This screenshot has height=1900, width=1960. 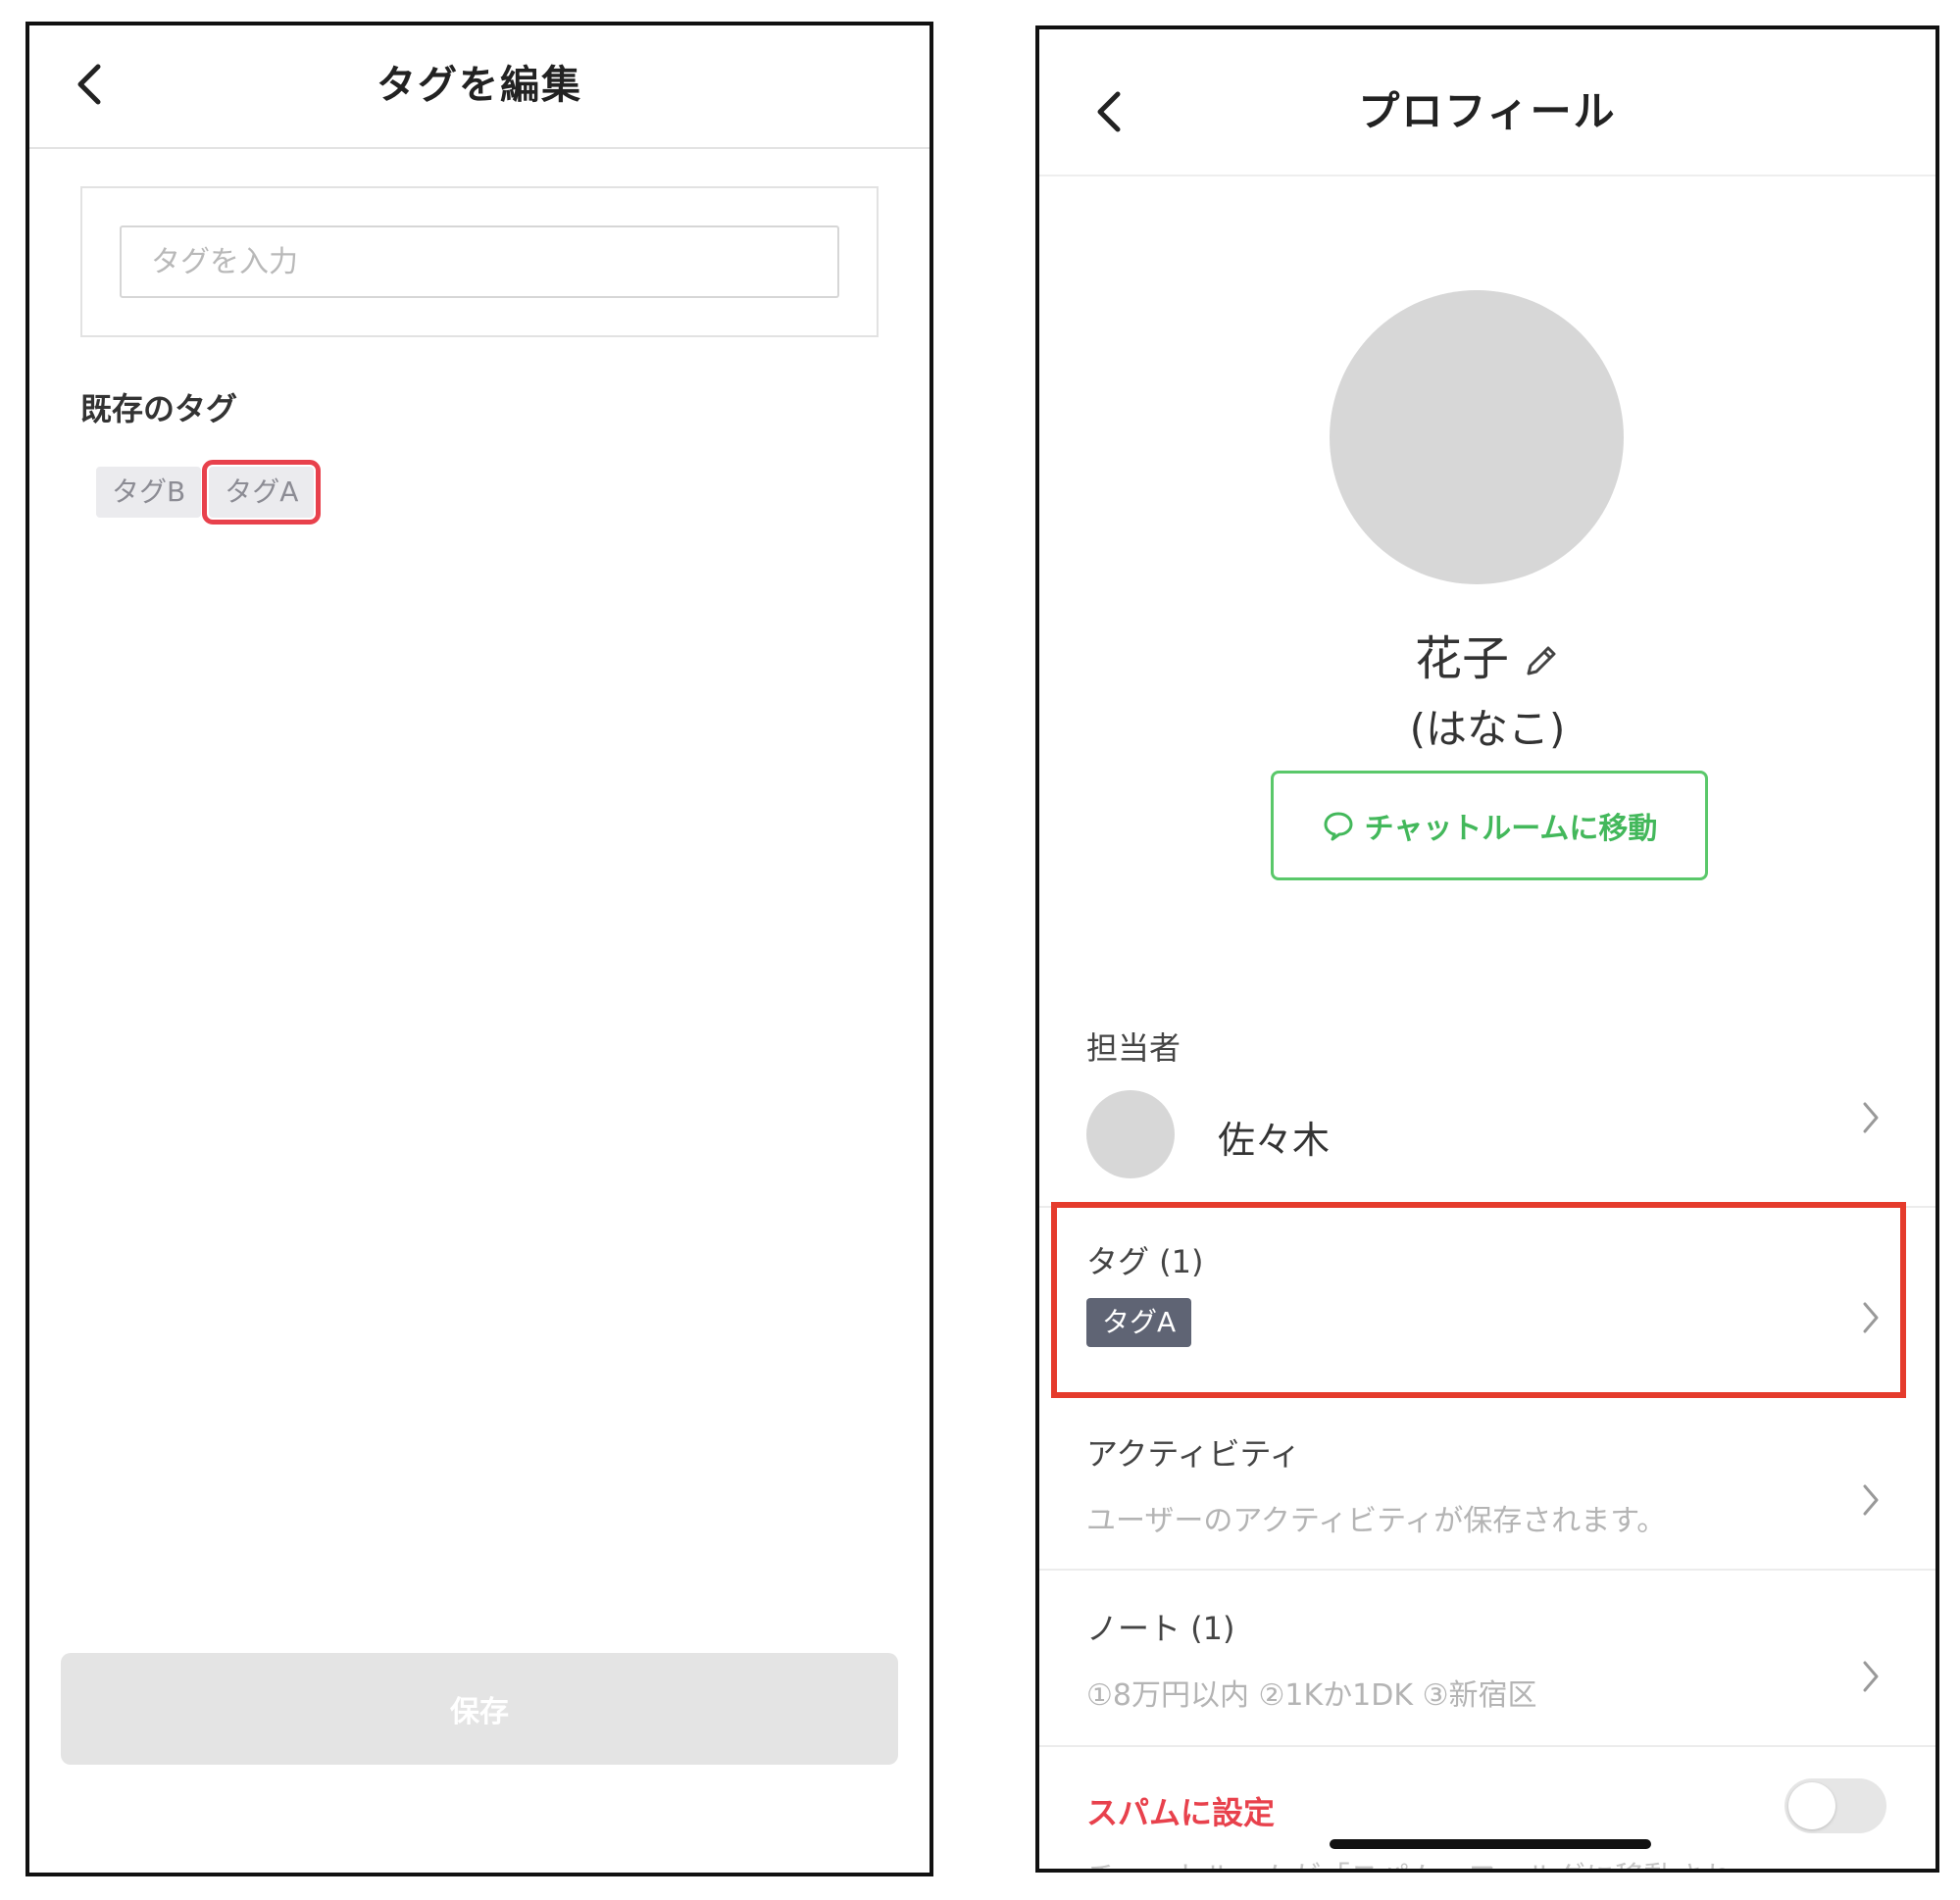 I want to click on chat-room-button: チャットルームに移動, so click(x=1489, y=825).